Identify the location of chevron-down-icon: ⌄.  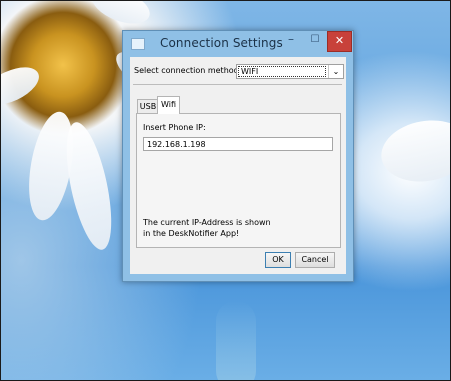
(335, 71).